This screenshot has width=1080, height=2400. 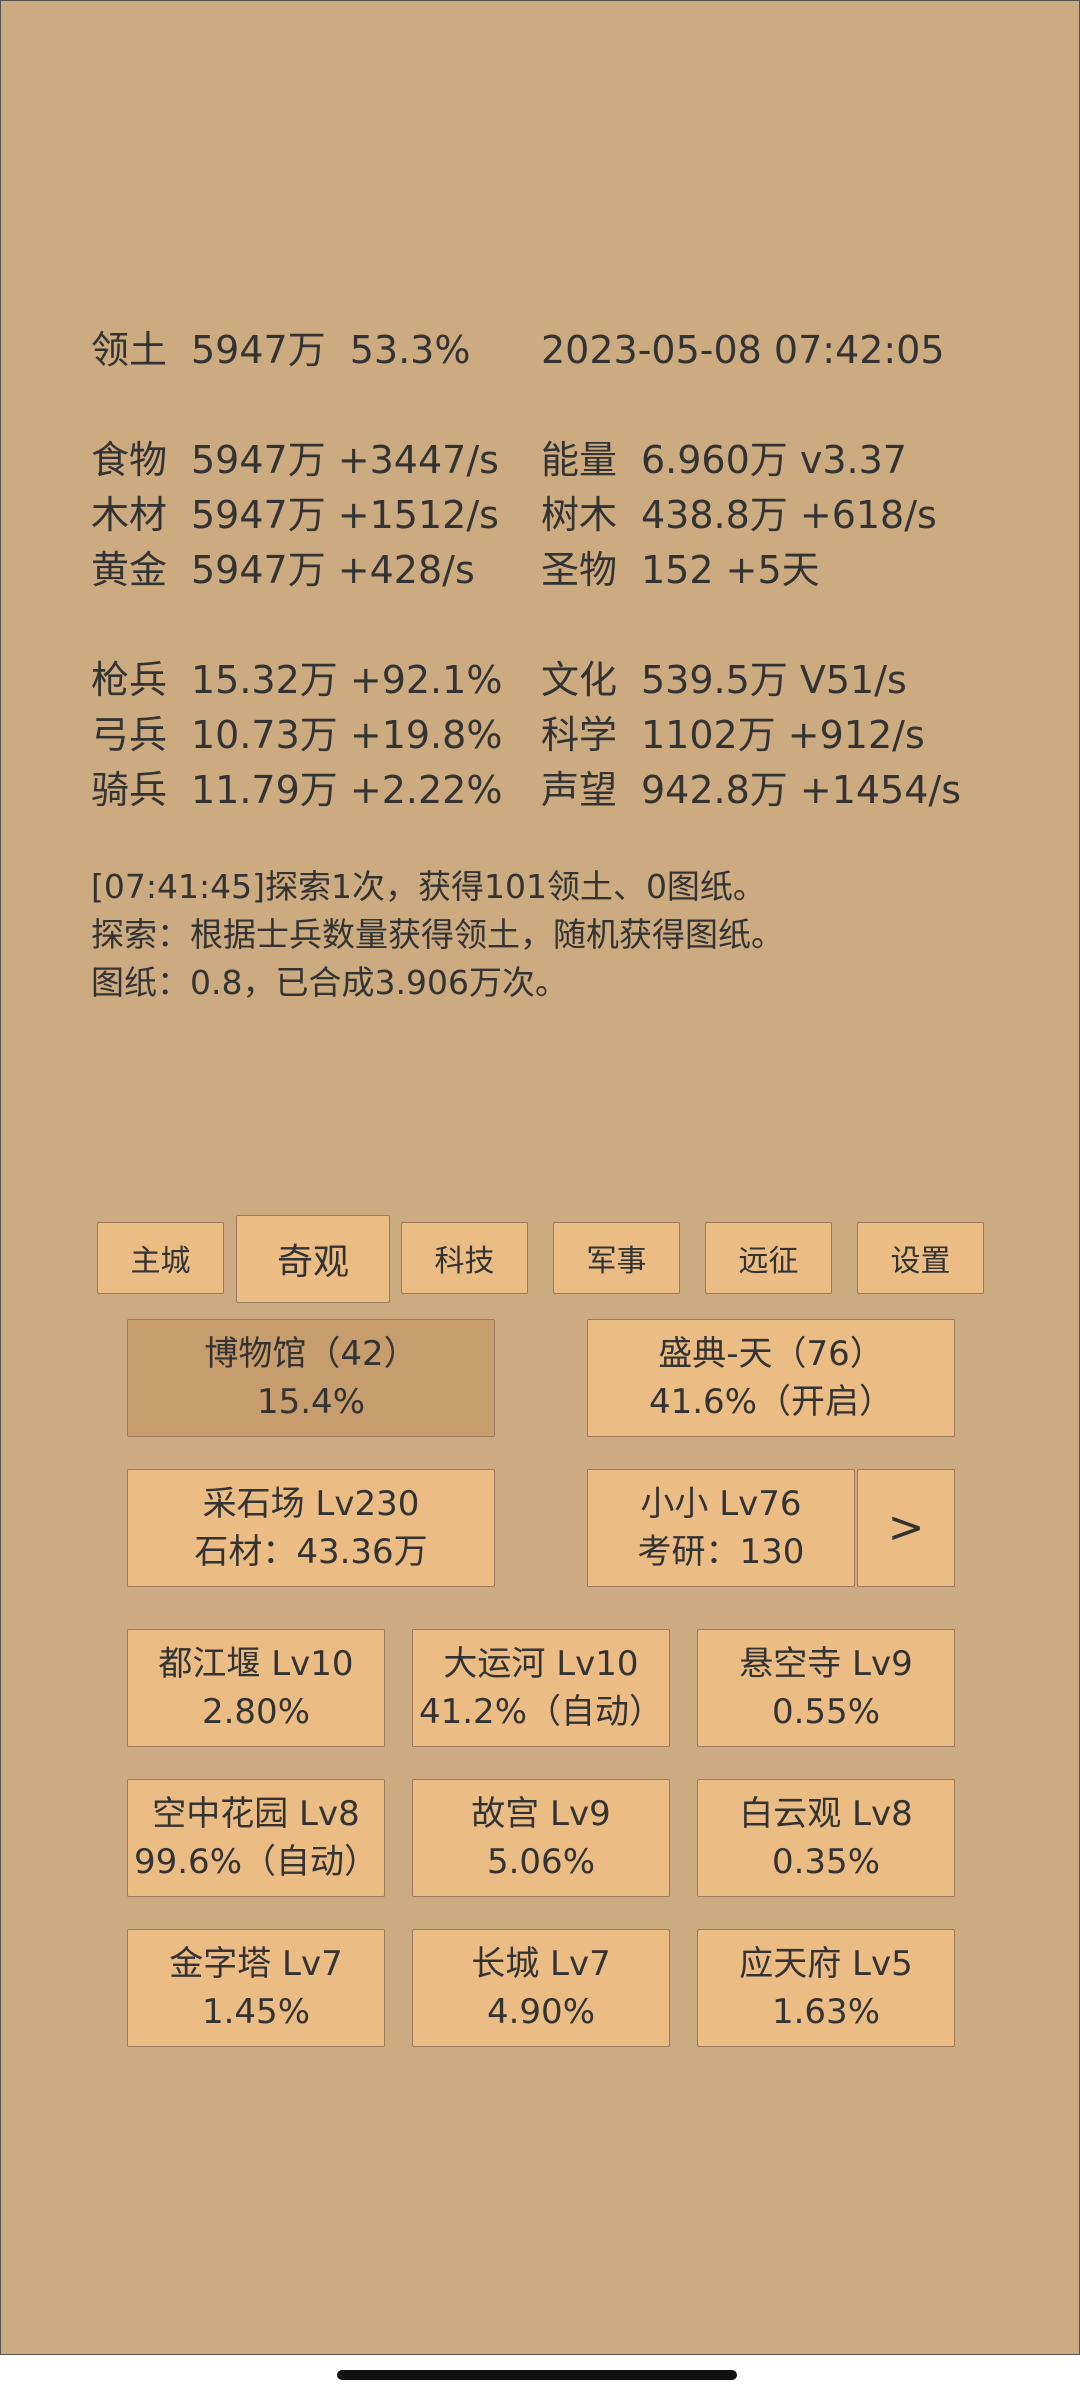 I want to click on resource-row: 树木 438.8万 +618/s, so click(x=739, y=515).